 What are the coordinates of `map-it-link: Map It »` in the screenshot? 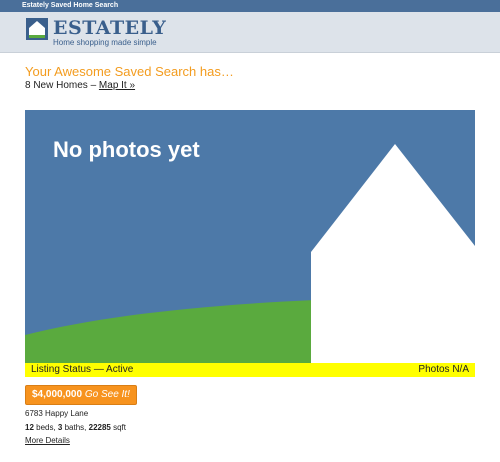 It's located at (117, 85).